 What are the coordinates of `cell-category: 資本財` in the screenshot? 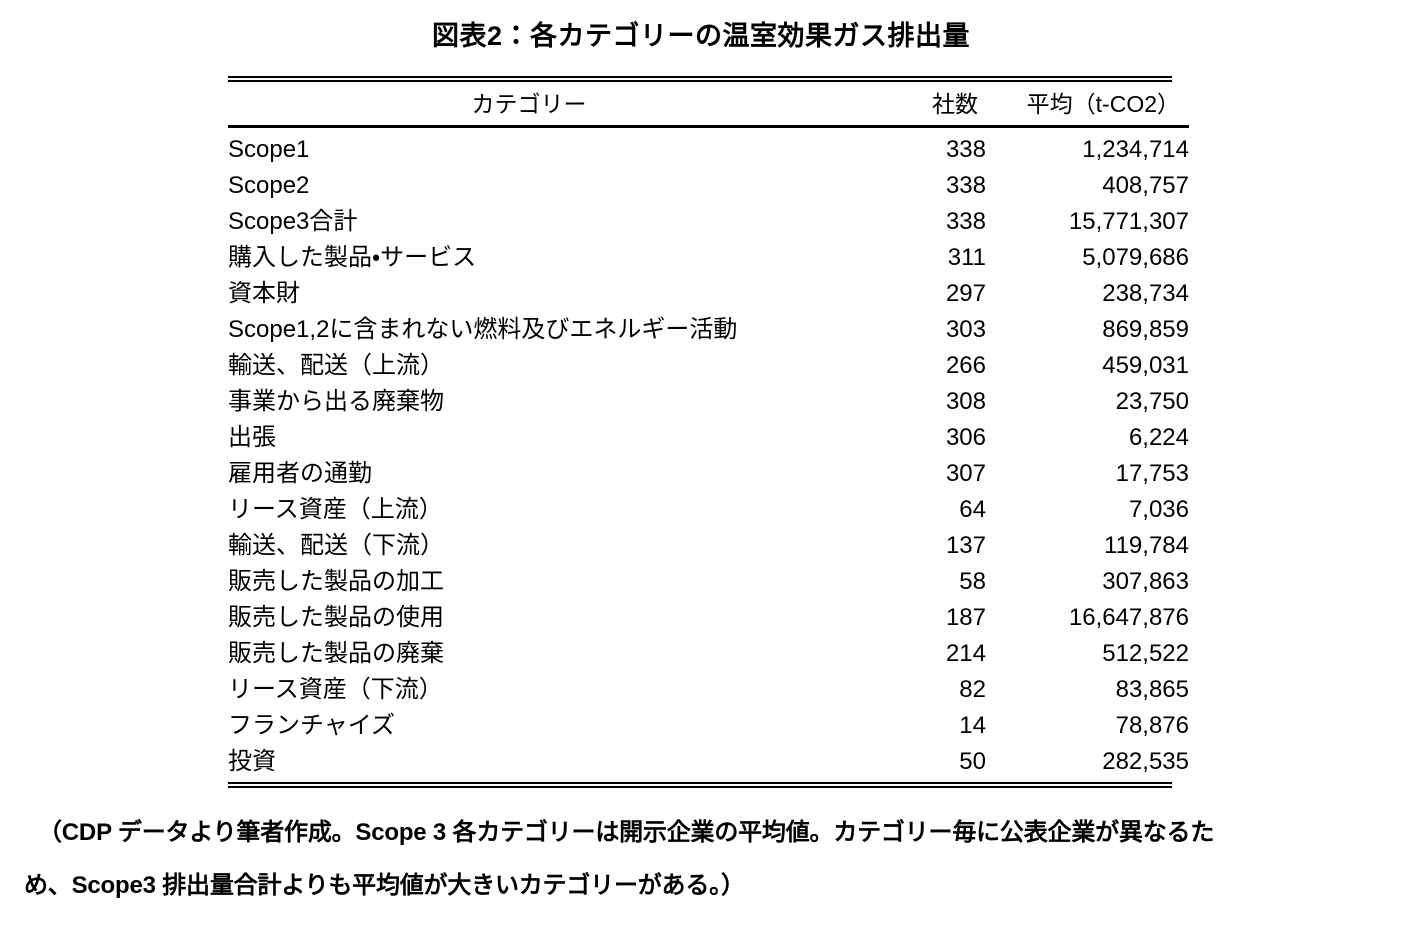 It's located at (264, 293).